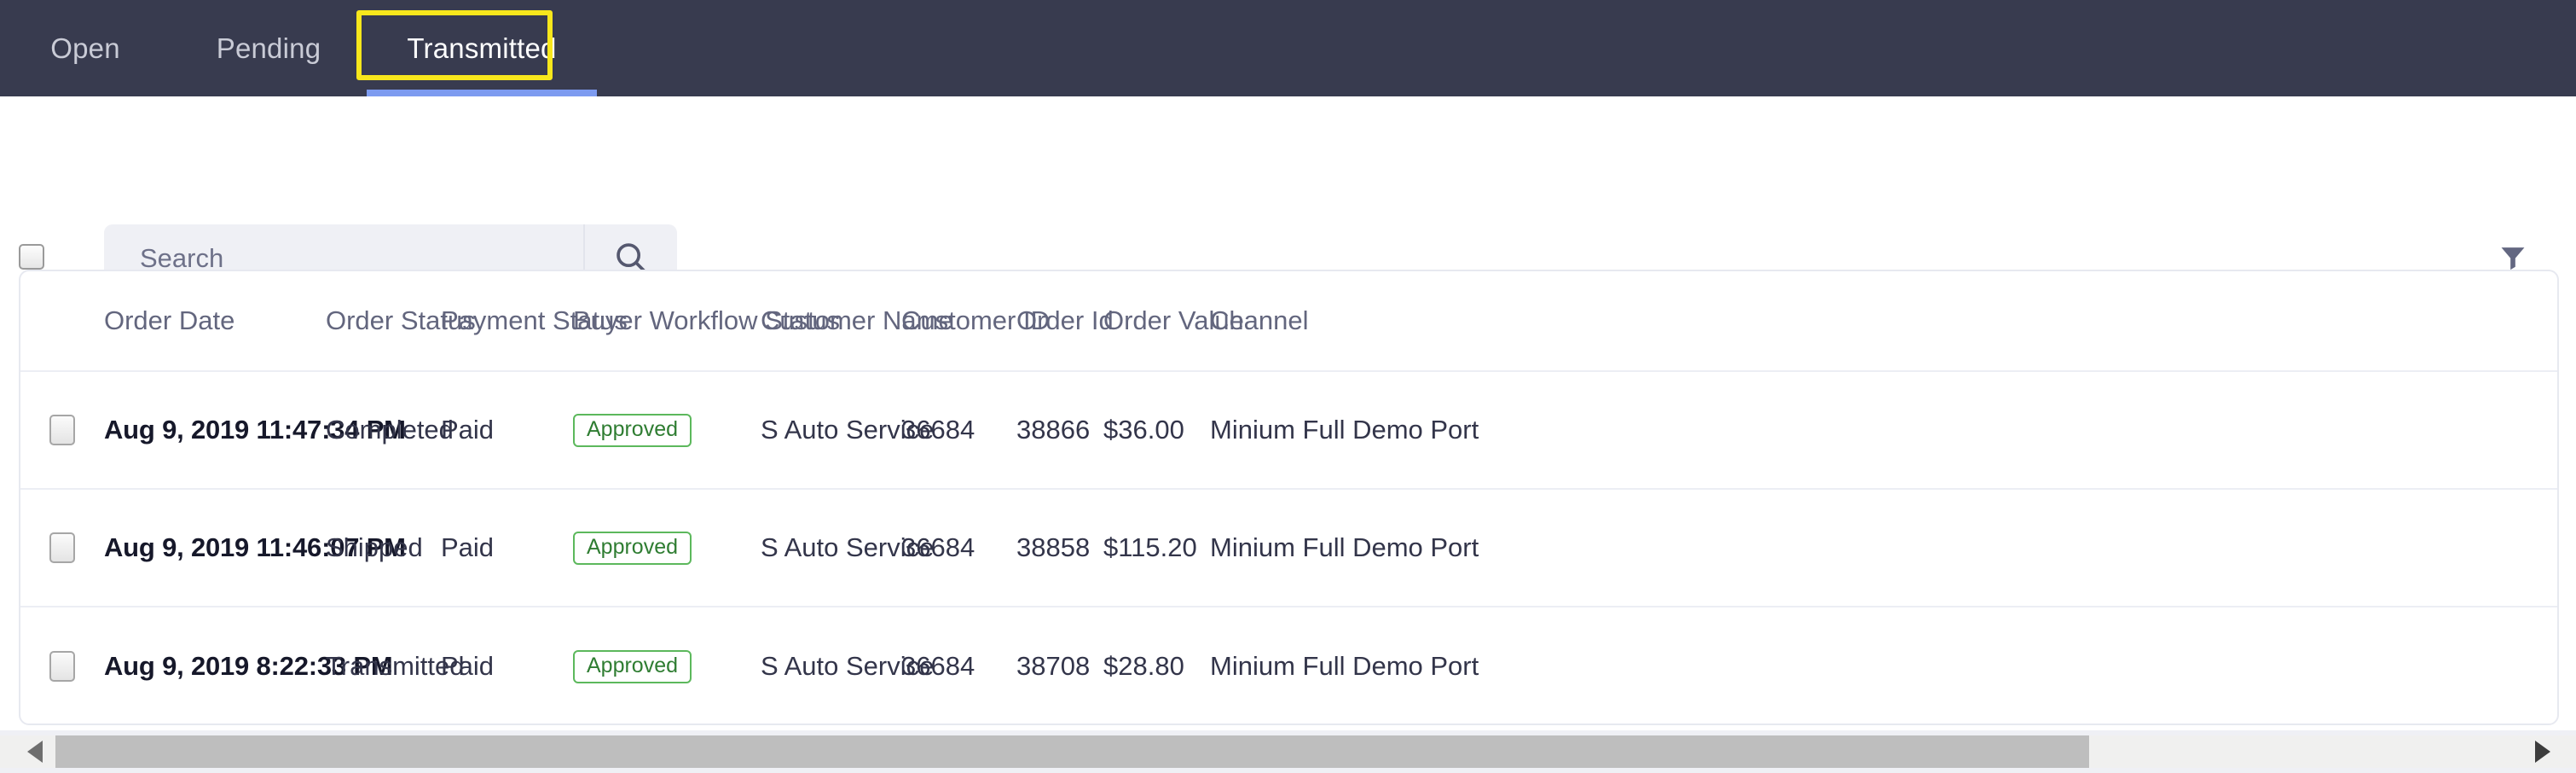 Image resolution: width=2576 pixels, height=773 pixels. I want to click on tab-active-underline, so click(482, 93).